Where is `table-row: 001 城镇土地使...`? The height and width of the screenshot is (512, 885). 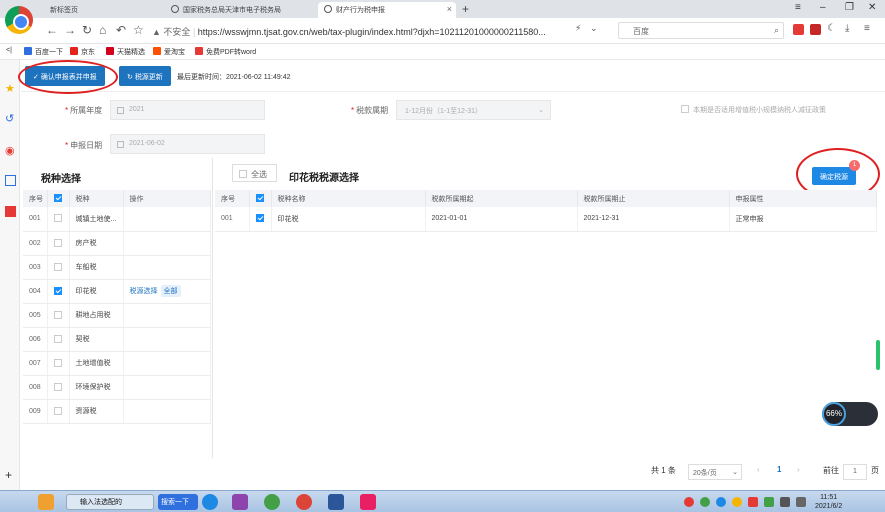
table-row: 001 城镇土地使... is located at coordinates (117, 219).